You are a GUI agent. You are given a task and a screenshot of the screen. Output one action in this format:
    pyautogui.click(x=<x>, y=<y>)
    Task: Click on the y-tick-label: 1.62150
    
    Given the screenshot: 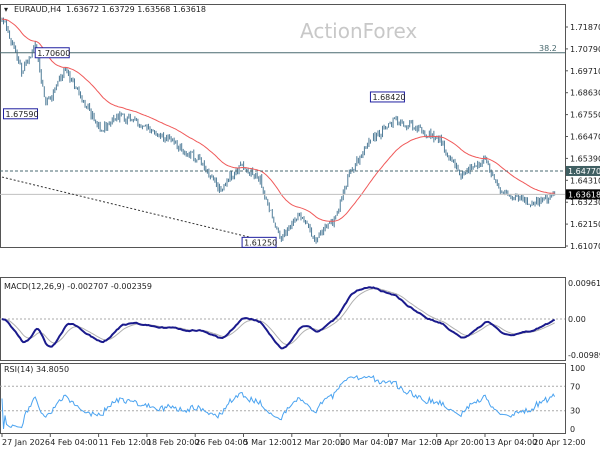 What is the action you would take?
    pyautogui.click(x=585, y=224)
    